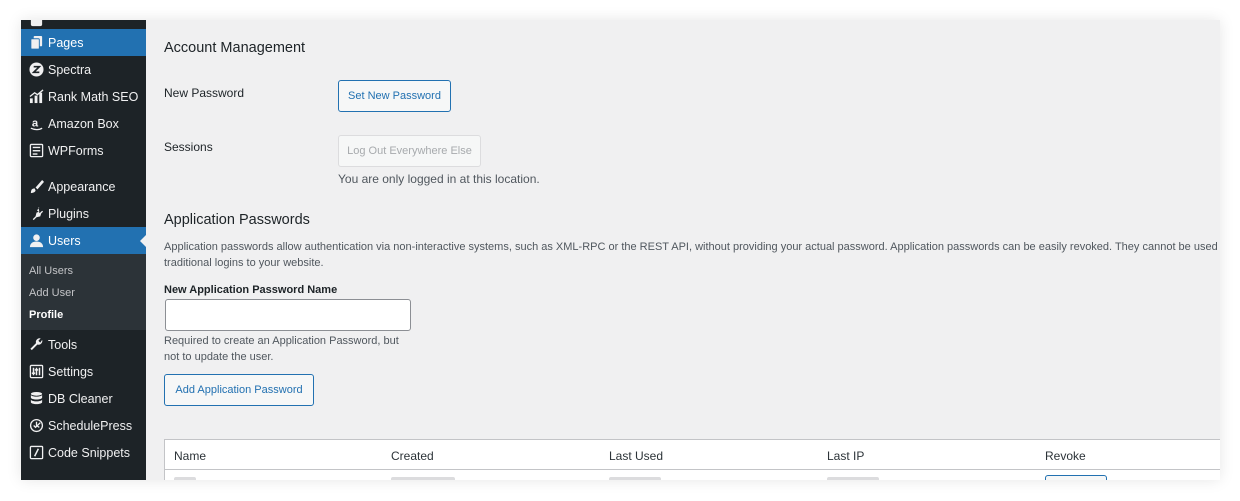  Describe the element at coordinates (64, 240) in the screenshot. I see `sidebar-item-label: Users` at that location.